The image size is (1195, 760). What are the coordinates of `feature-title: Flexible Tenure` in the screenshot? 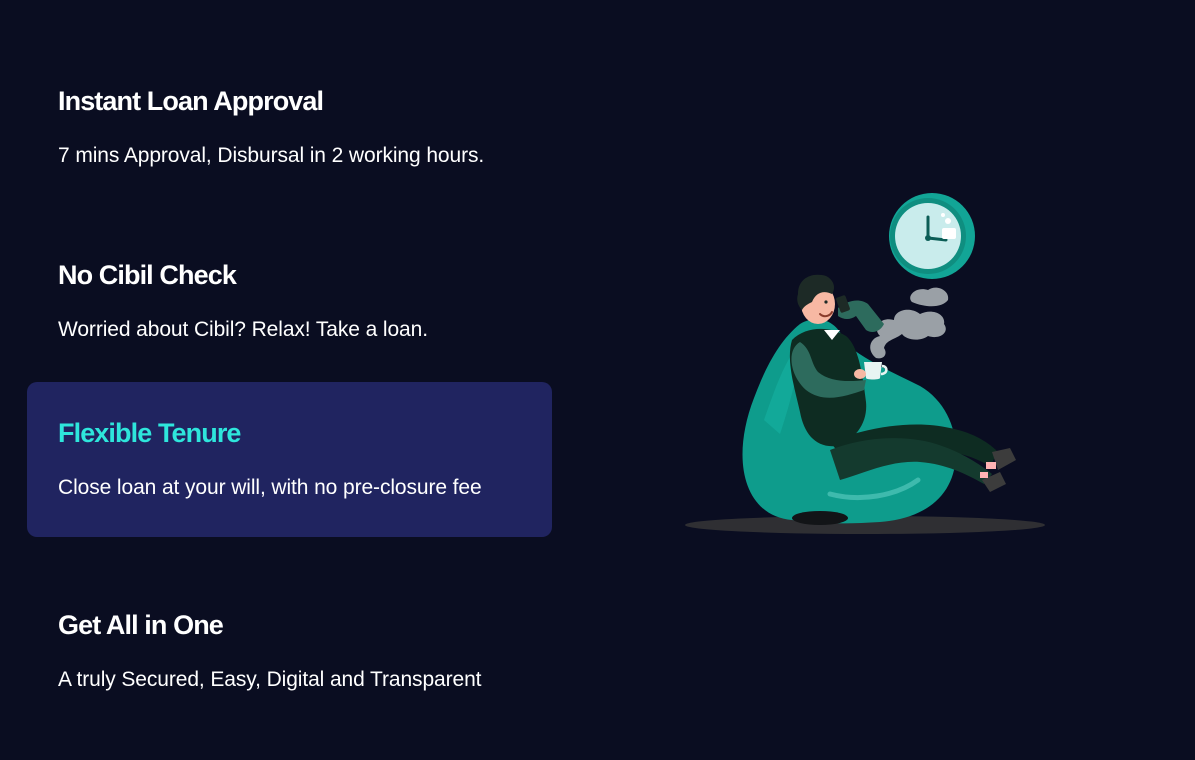 It's located at (149, 433).